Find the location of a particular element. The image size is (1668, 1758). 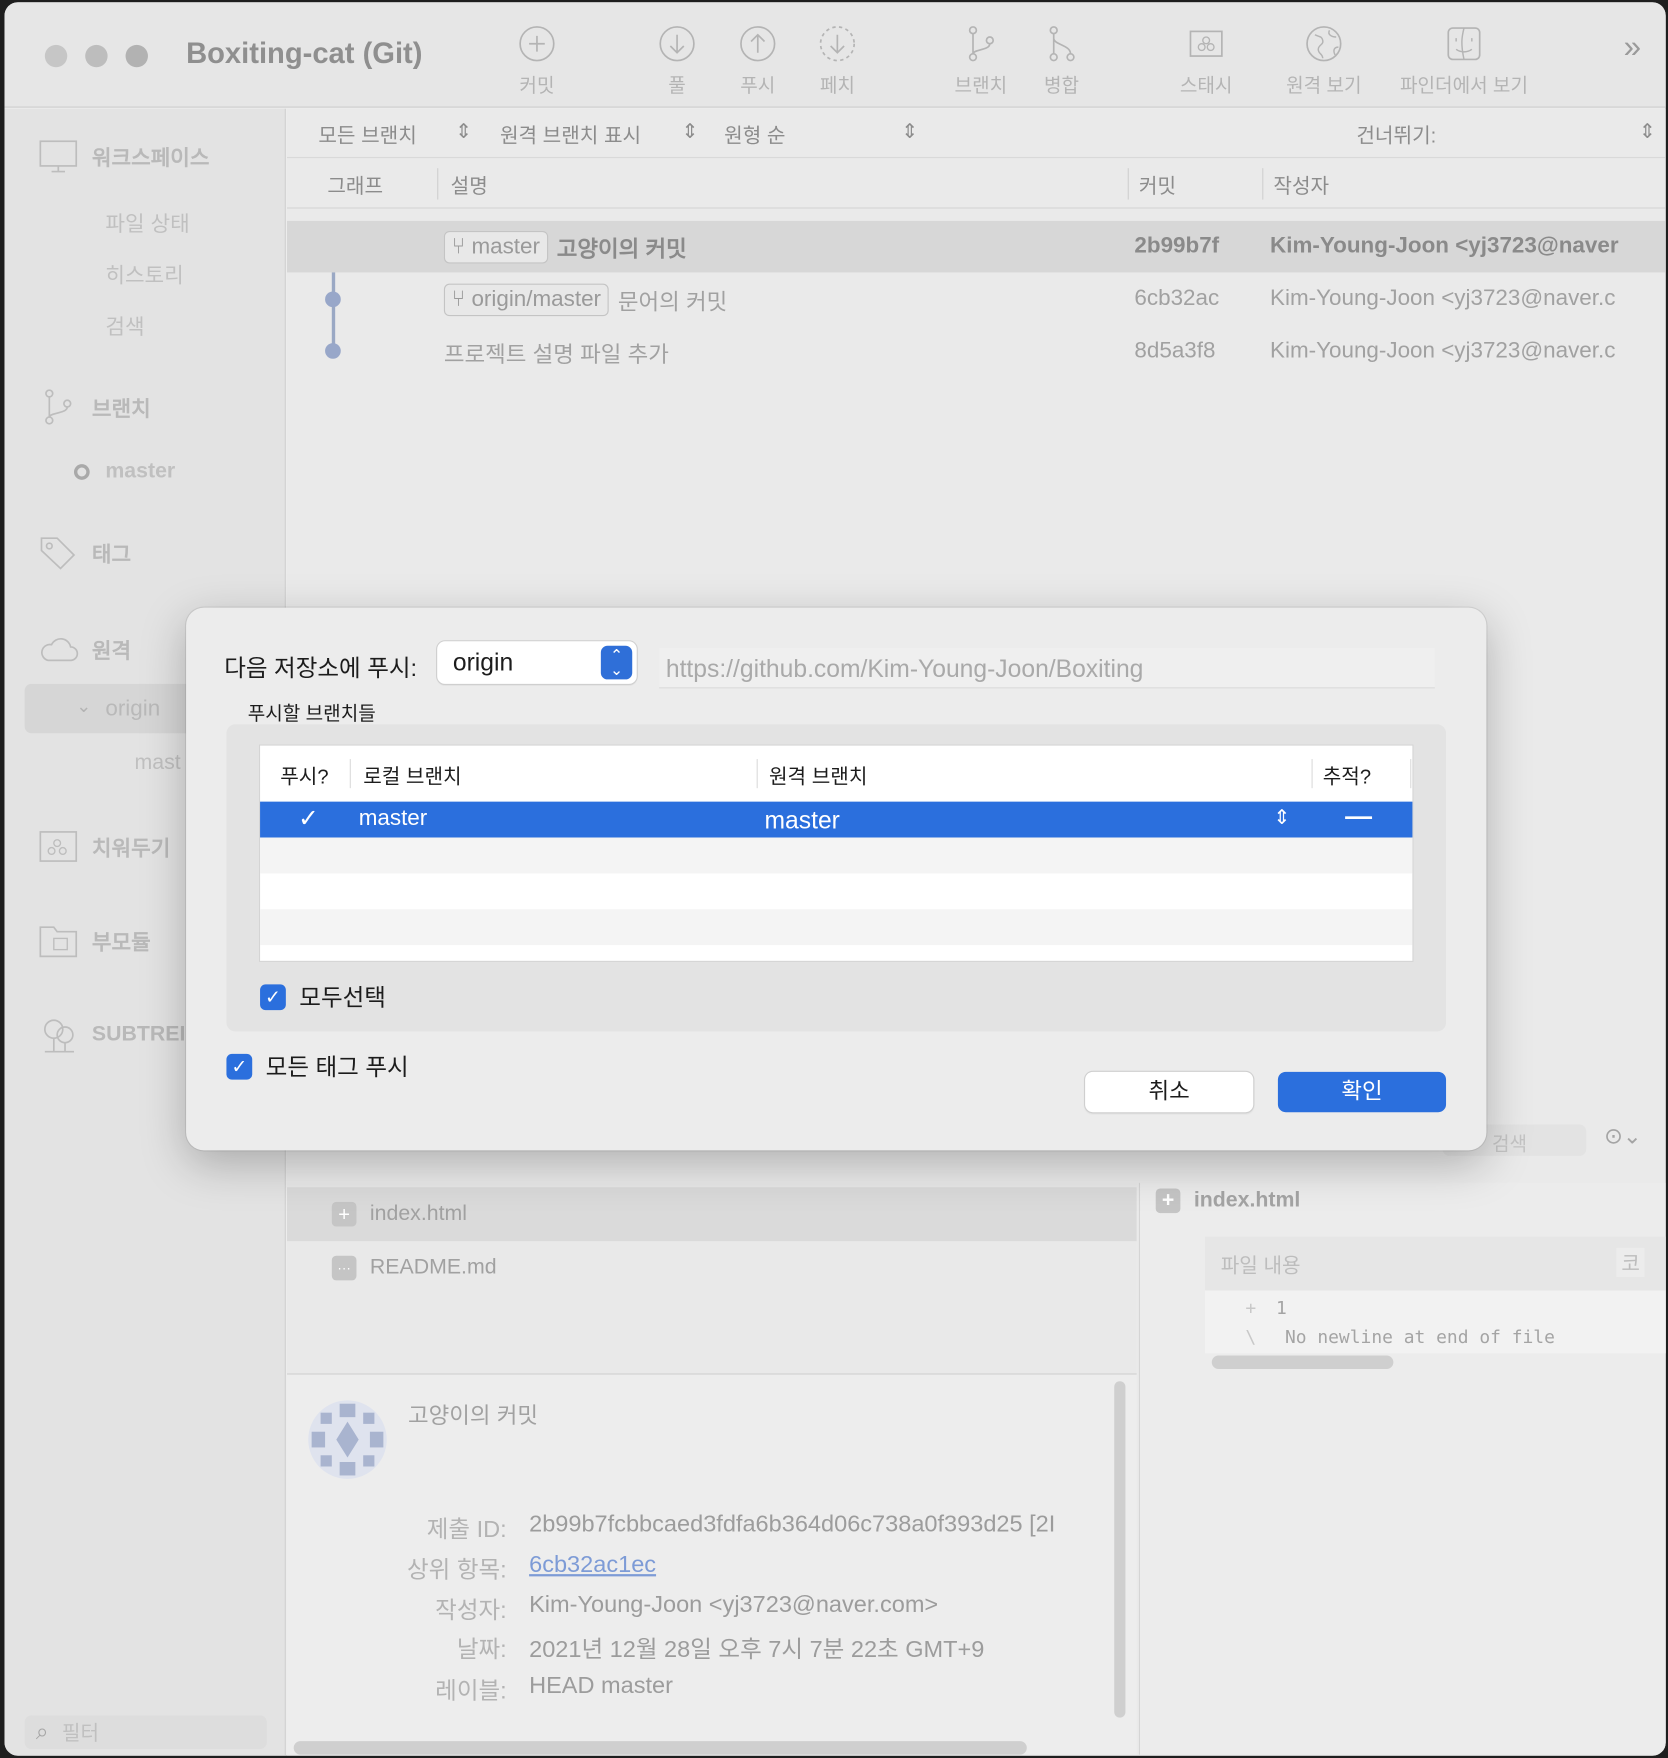

cancel-button: 취소 is located at coordinates (1169, 1092).